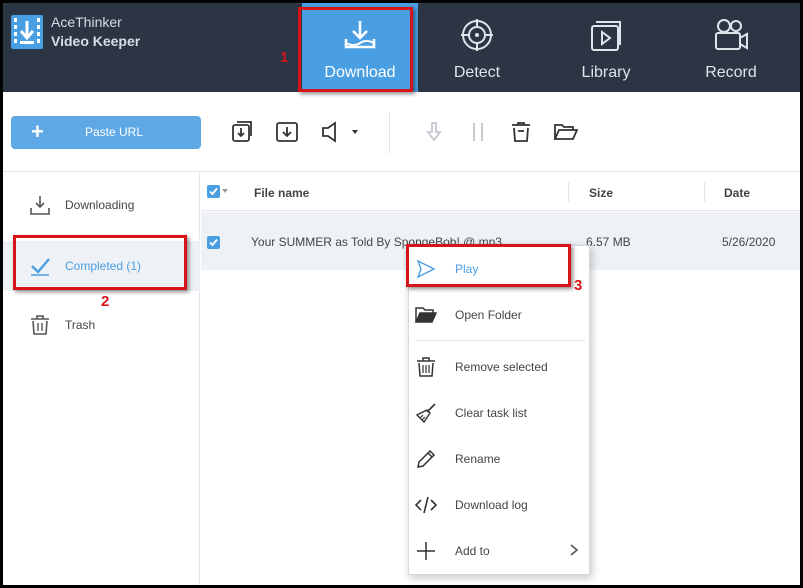 This screenshot has height=588, width=803. Describe the element at coordinates (213, 242) in the screenshot. I see `row-checkbox` at that location.